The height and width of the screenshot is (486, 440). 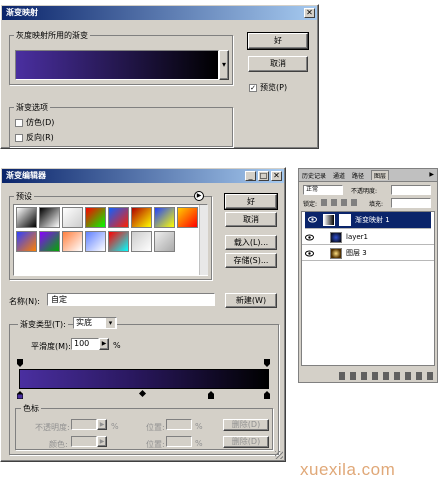 What do you see at coordinates (339, 175) in the screenshot?
I see `tab-channels: 通道` at bounding box center [339, 175].